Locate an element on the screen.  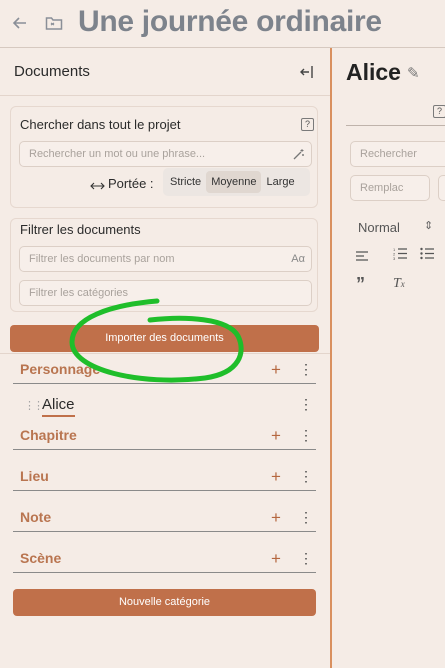
document-item-alice: ⋮⋮ Alice ⋮ is located at coordinates (164, 406).